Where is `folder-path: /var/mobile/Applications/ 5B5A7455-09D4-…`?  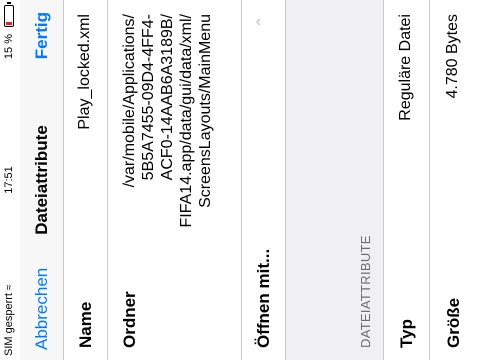 folder-path: /var/mobile/Applications/ 5B5A7455-09D4-… is located at coordinates (167, 121).